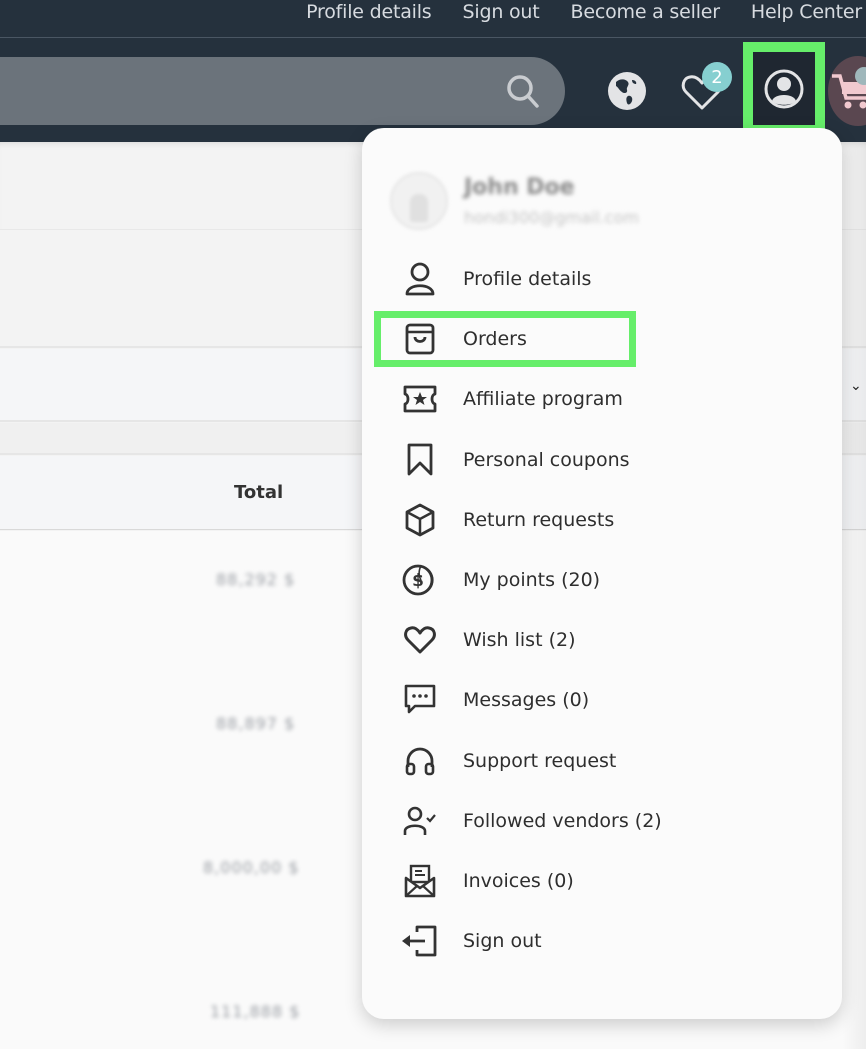 This screenshot has height=1049, width=866. I want to click on menu-item-personal-coupons: Personal coupons, so click(602, 460).